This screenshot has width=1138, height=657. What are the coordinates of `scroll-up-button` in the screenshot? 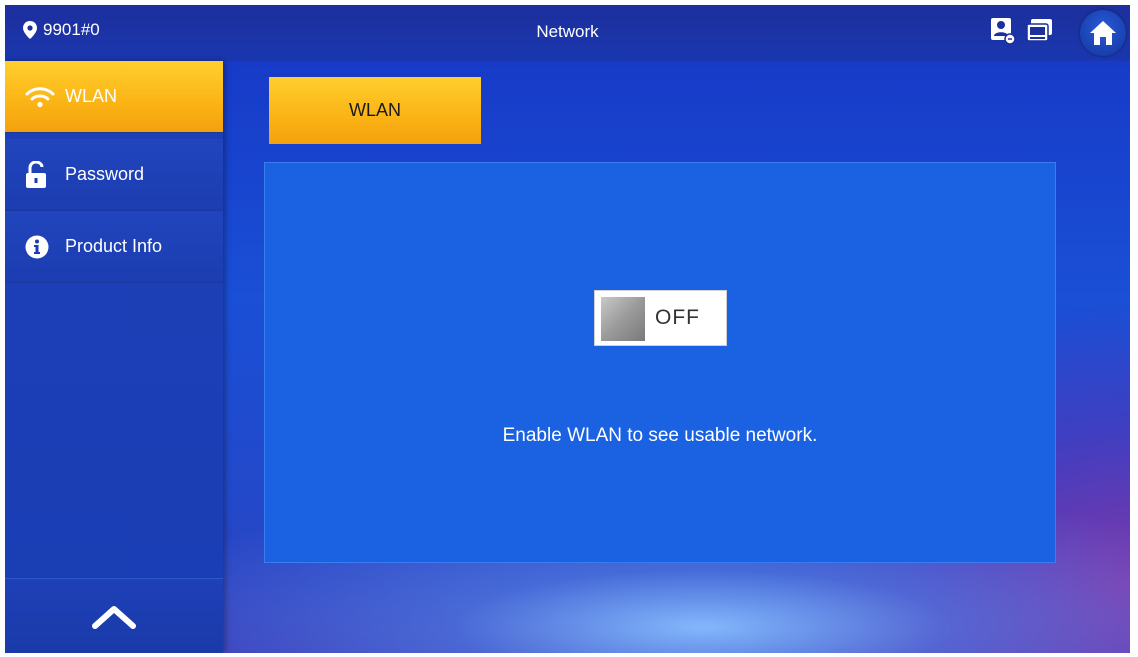 It's located at (114, 615).